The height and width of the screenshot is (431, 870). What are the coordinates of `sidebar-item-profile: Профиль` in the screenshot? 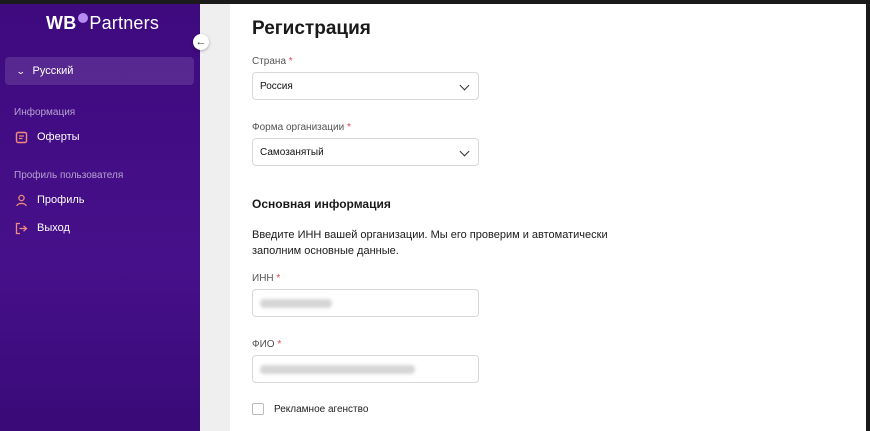 It's located at (49, 200).